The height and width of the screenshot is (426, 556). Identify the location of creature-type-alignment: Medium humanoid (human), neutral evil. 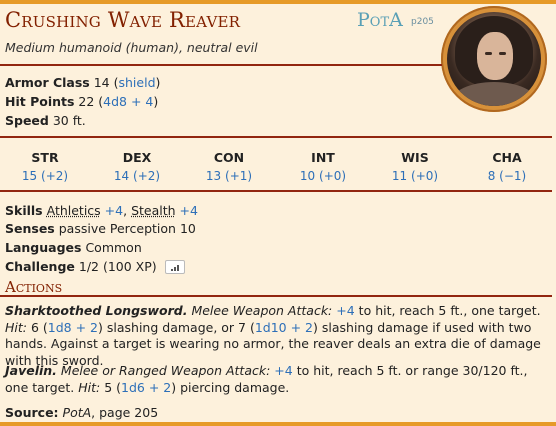
(131, 47).